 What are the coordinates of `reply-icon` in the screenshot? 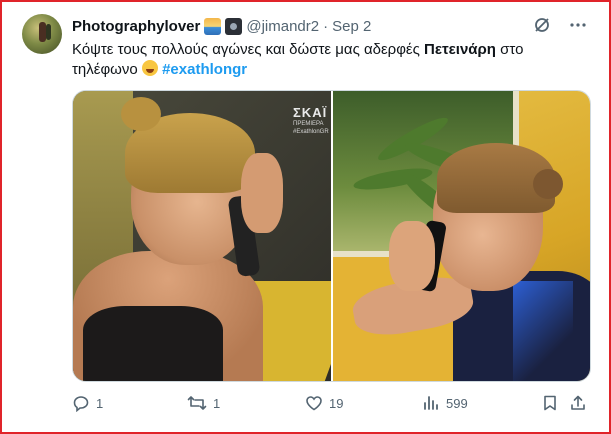 It's located at (81, 403).